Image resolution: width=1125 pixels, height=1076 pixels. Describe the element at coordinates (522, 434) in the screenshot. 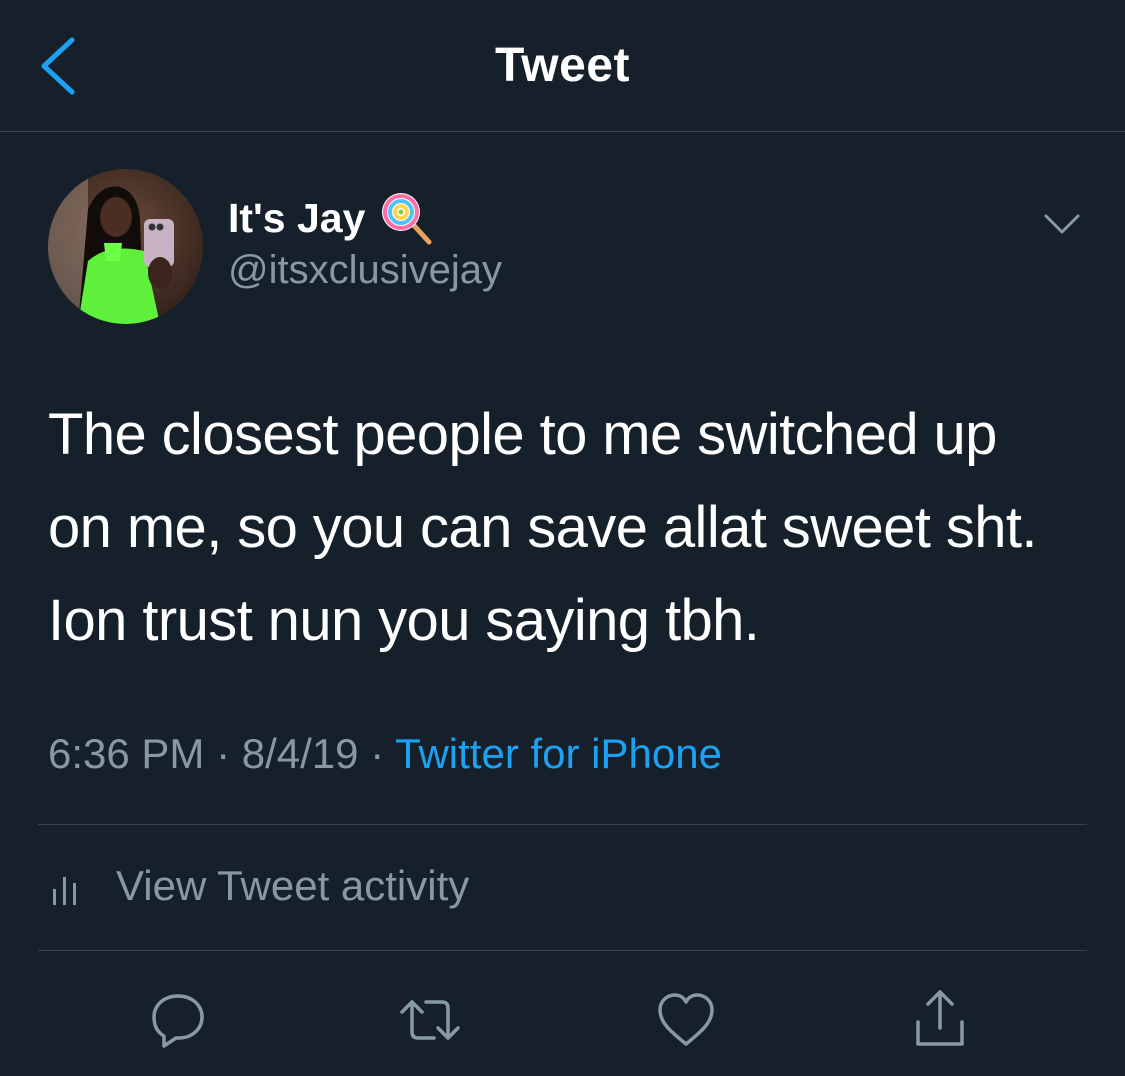

I see `tweet-text-line: The closest people to me switched up` at that location.